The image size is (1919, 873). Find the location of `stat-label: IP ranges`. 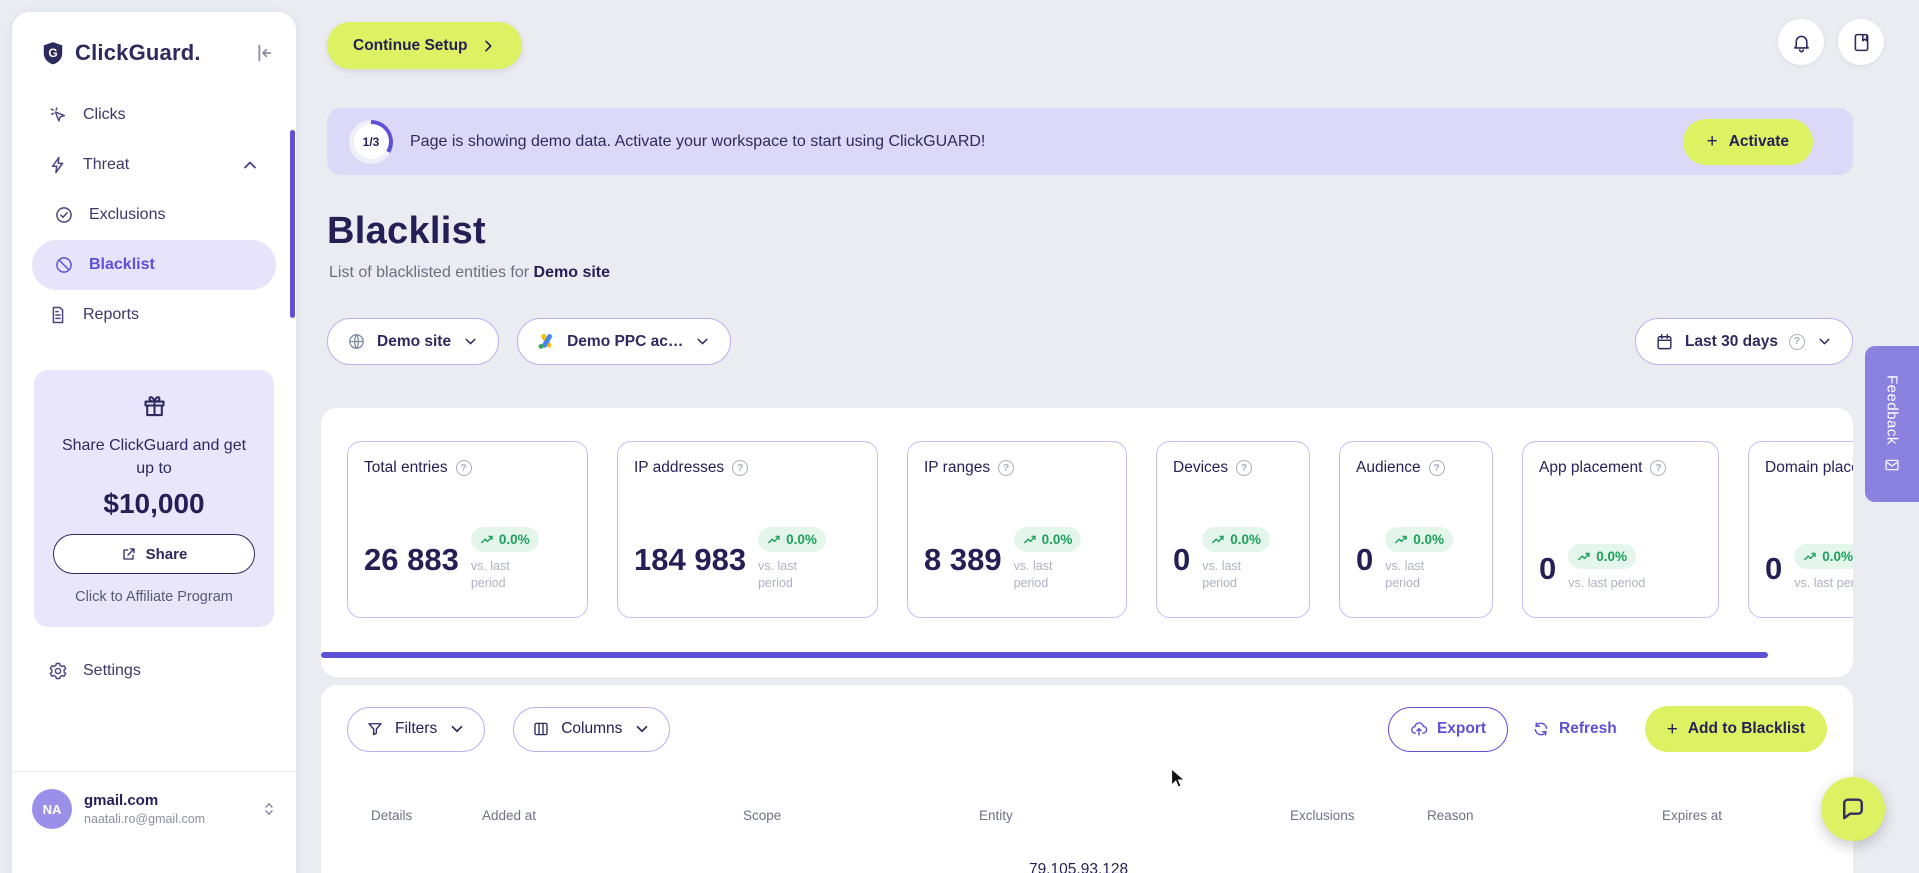

stat-label: IP ranges is located at coordinates (957, 467).